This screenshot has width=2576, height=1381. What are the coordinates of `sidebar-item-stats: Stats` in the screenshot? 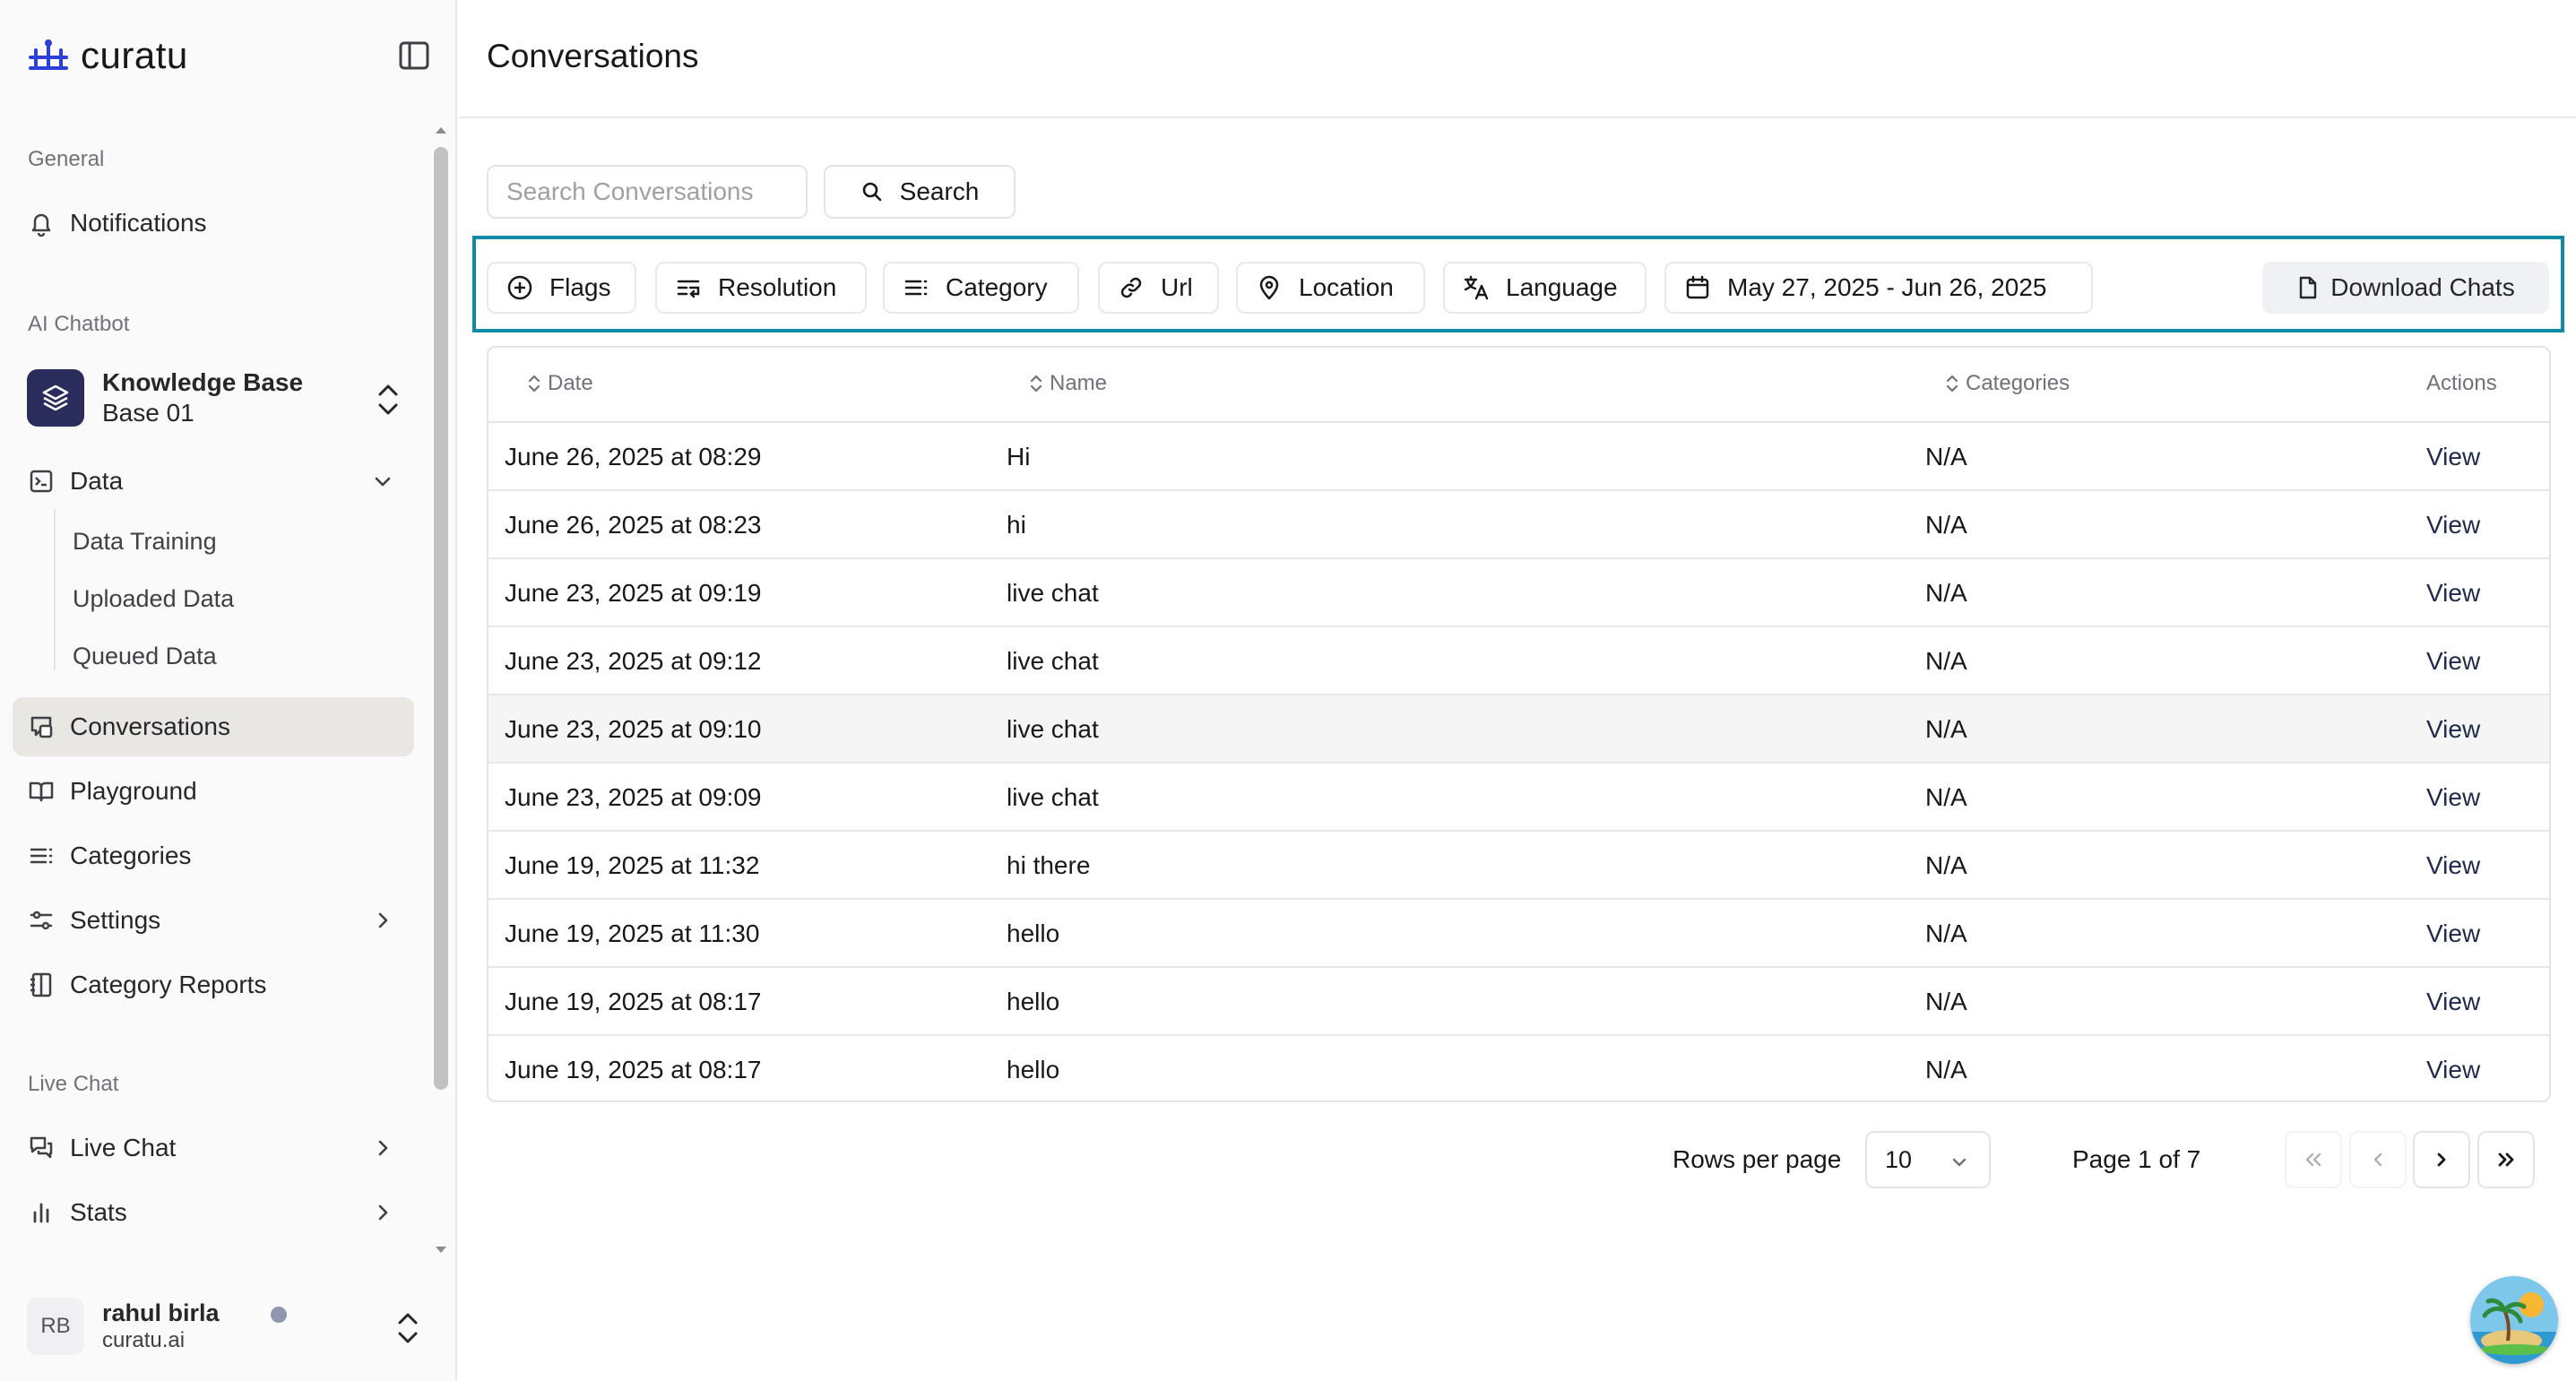 It's located at (213, 1212).